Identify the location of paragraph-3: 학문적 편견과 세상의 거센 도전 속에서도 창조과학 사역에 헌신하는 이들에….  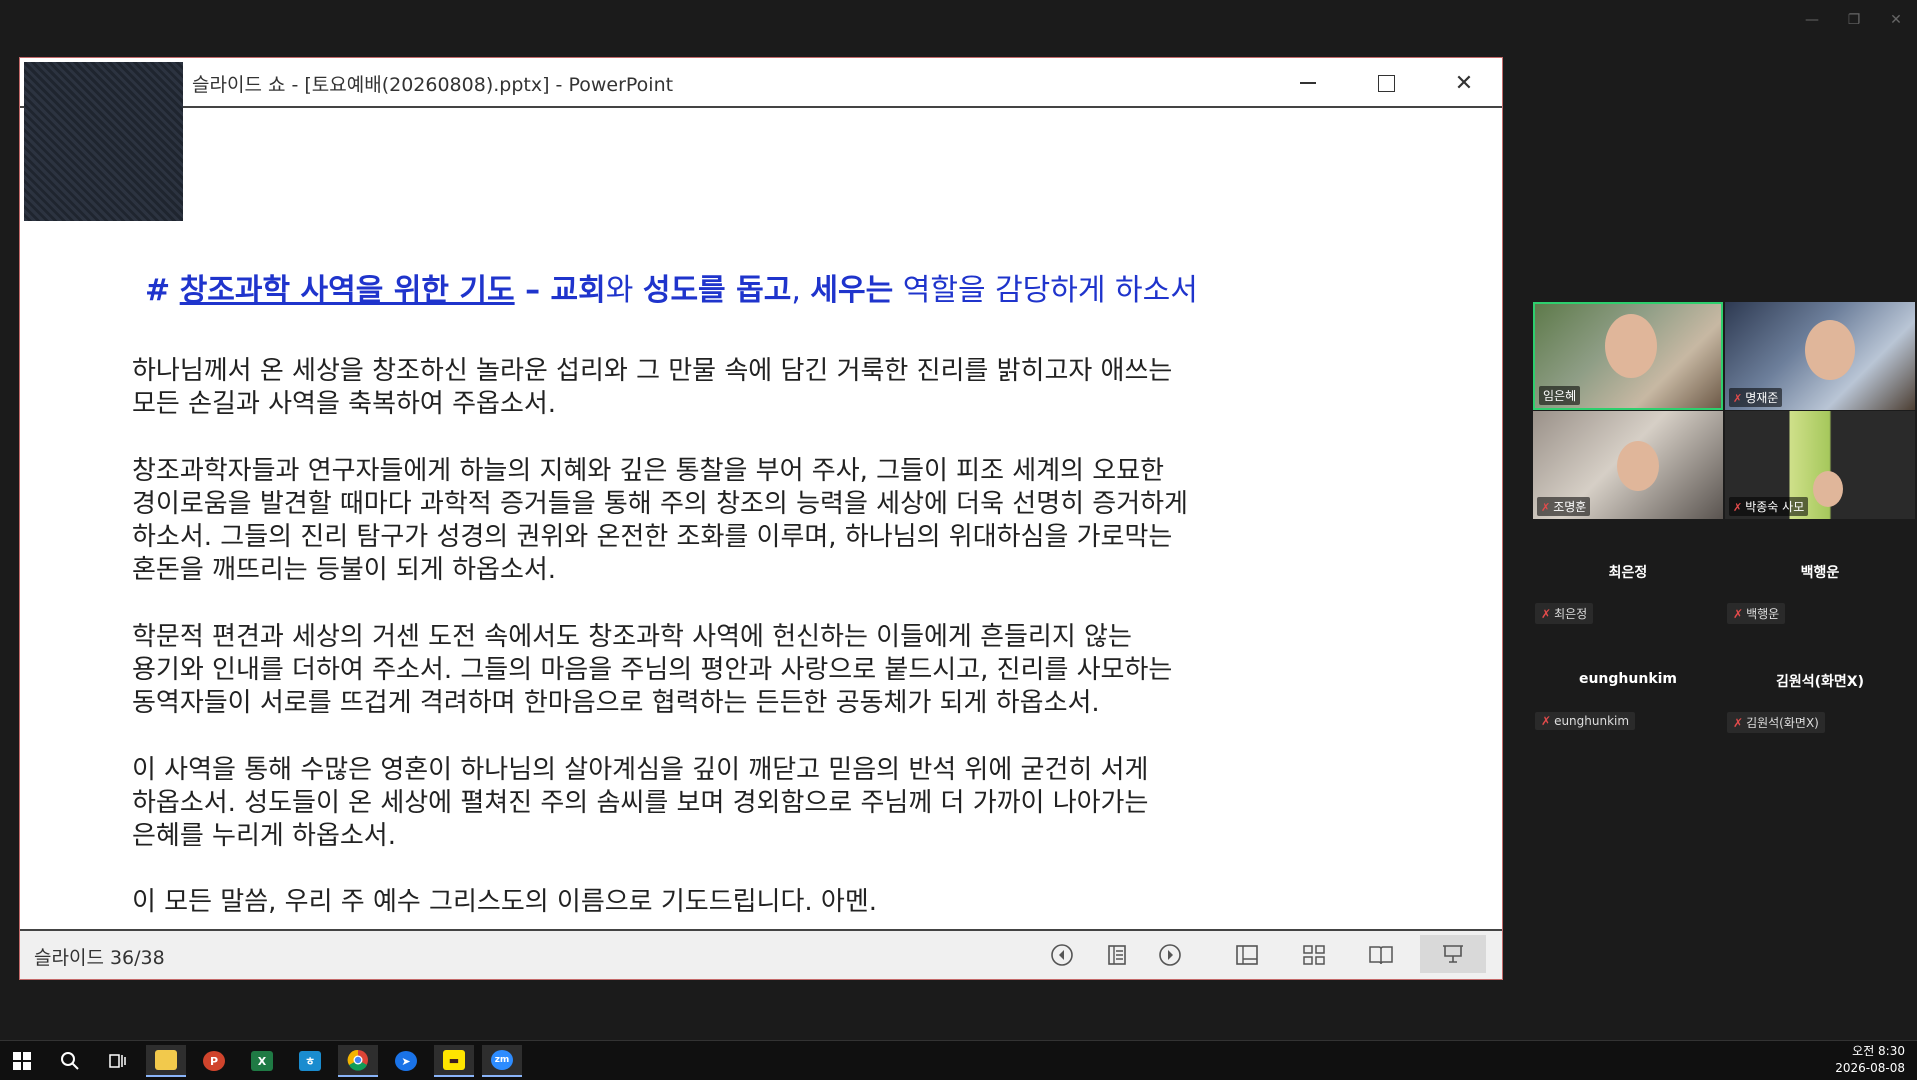
(652, 670).